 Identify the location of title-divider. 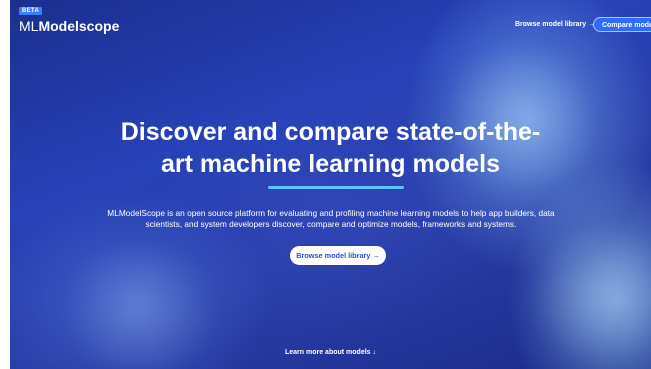
(336, 187).